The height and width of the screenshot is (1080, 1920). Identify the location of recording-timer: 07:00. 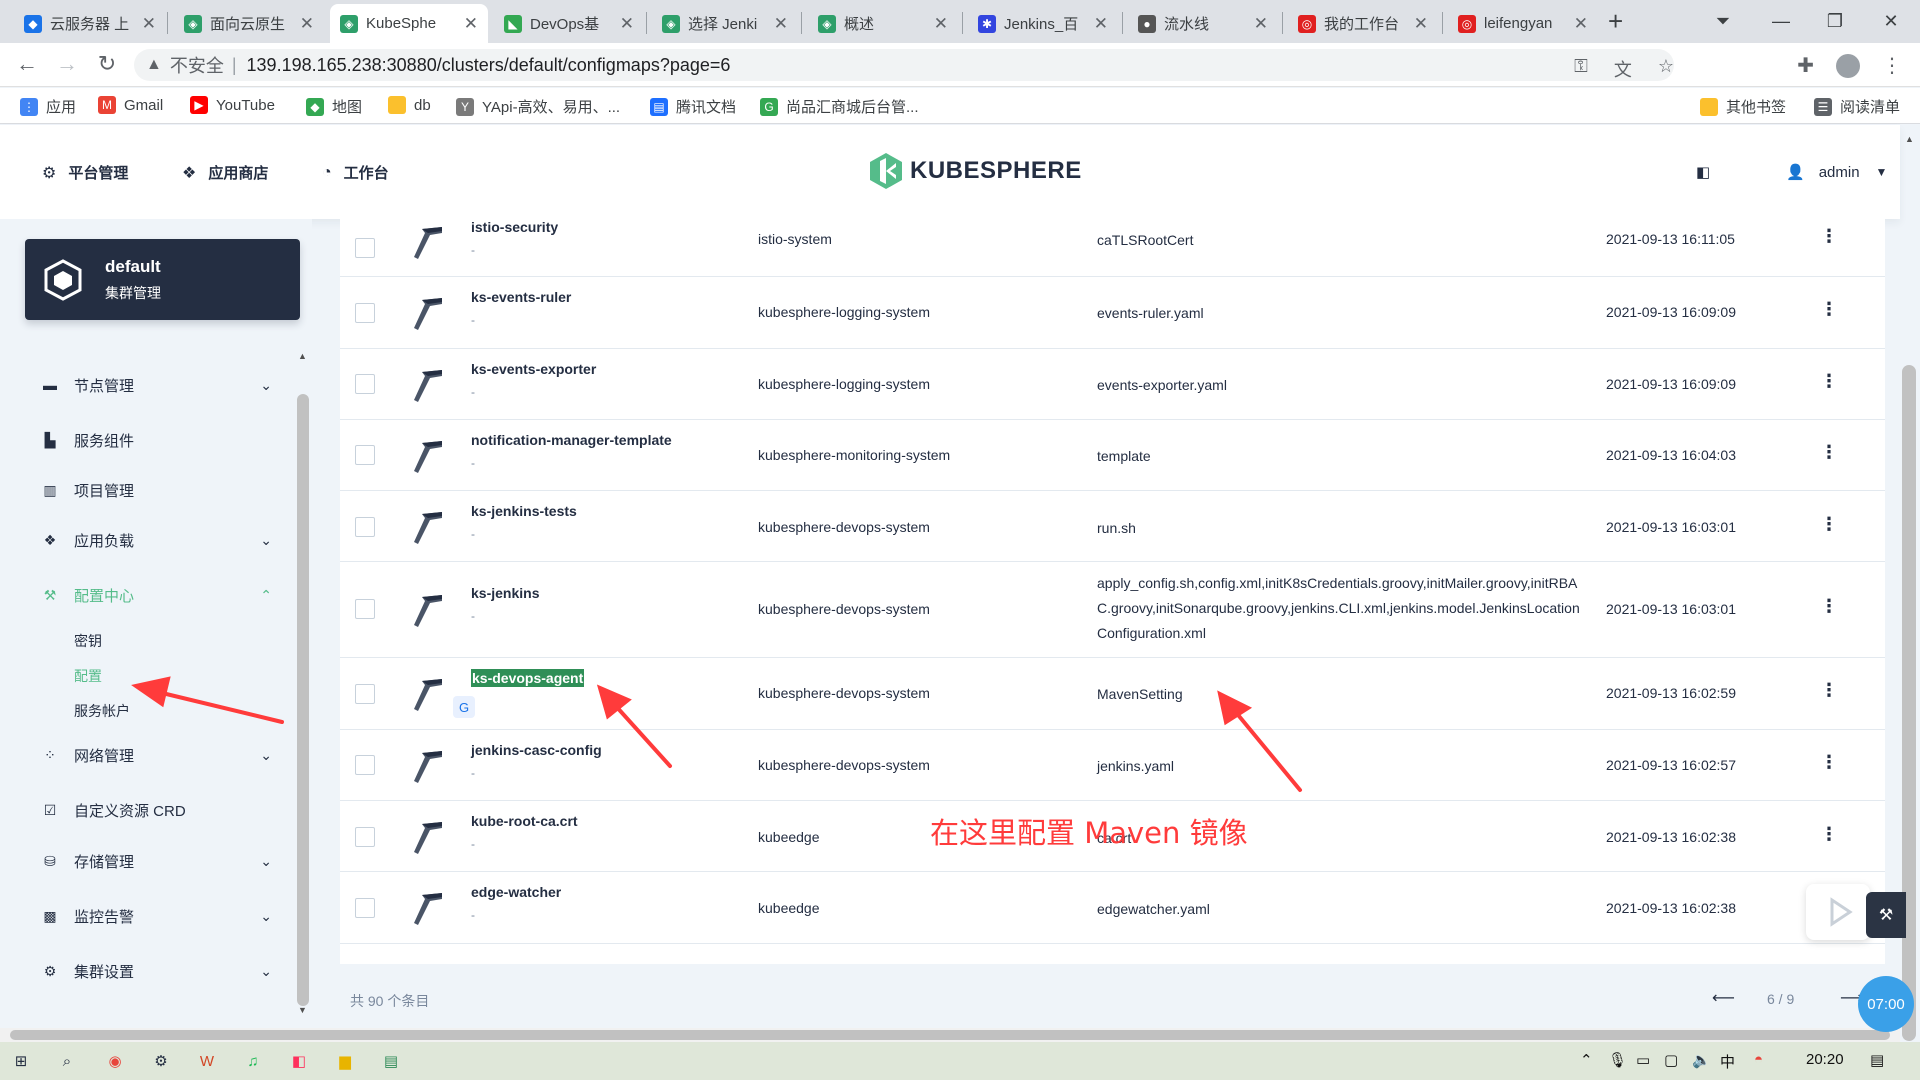
(1886, 1004).